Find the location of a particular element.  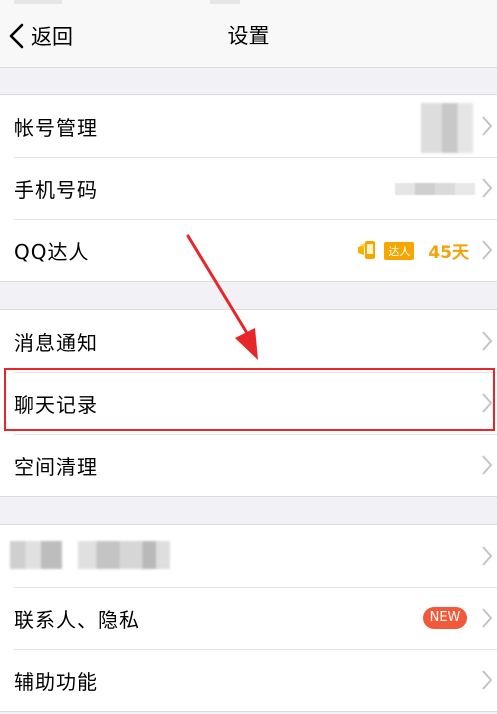

settings-item-storage-cleanup: 空间清理 is located at coordinates (248, 465).